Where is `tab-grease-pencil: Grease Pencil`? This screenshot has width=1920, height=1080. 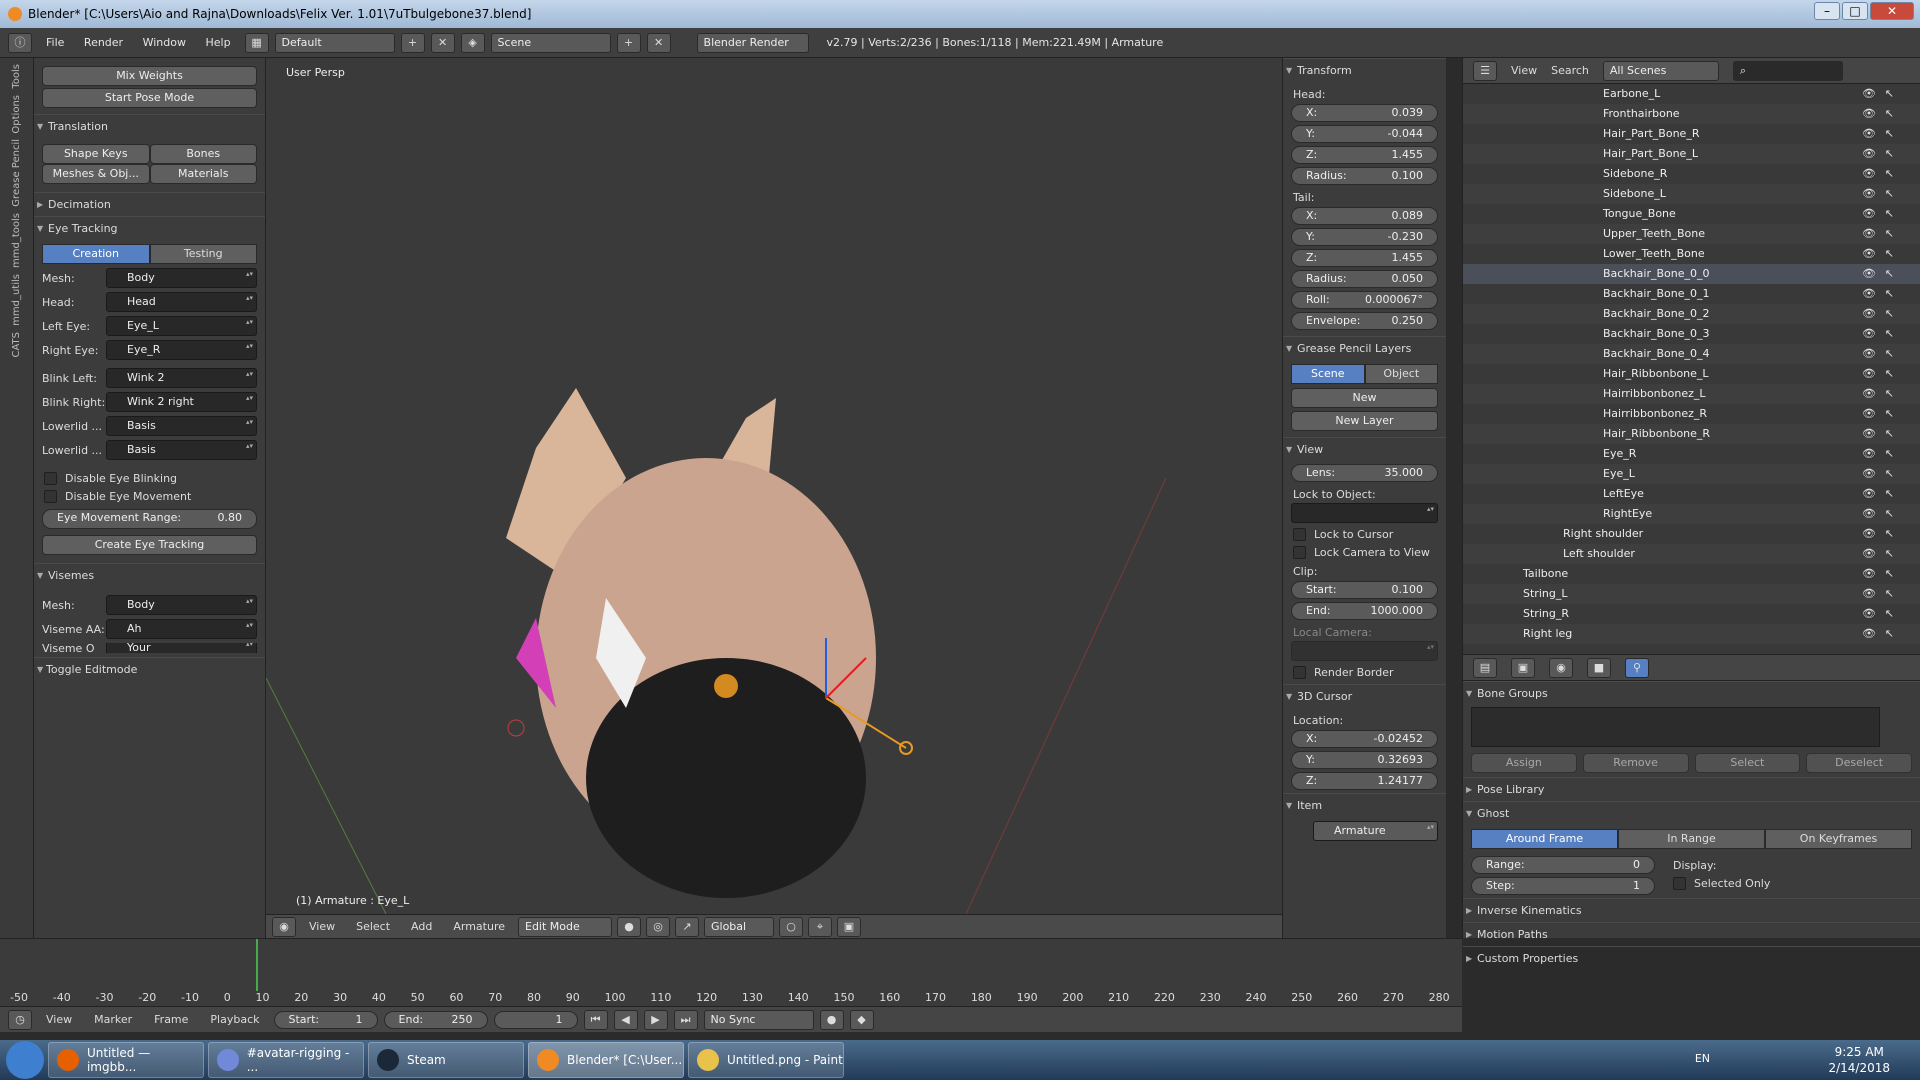 tab-grease-pencil: Grease Pencil is located at coordinates (16, 173).